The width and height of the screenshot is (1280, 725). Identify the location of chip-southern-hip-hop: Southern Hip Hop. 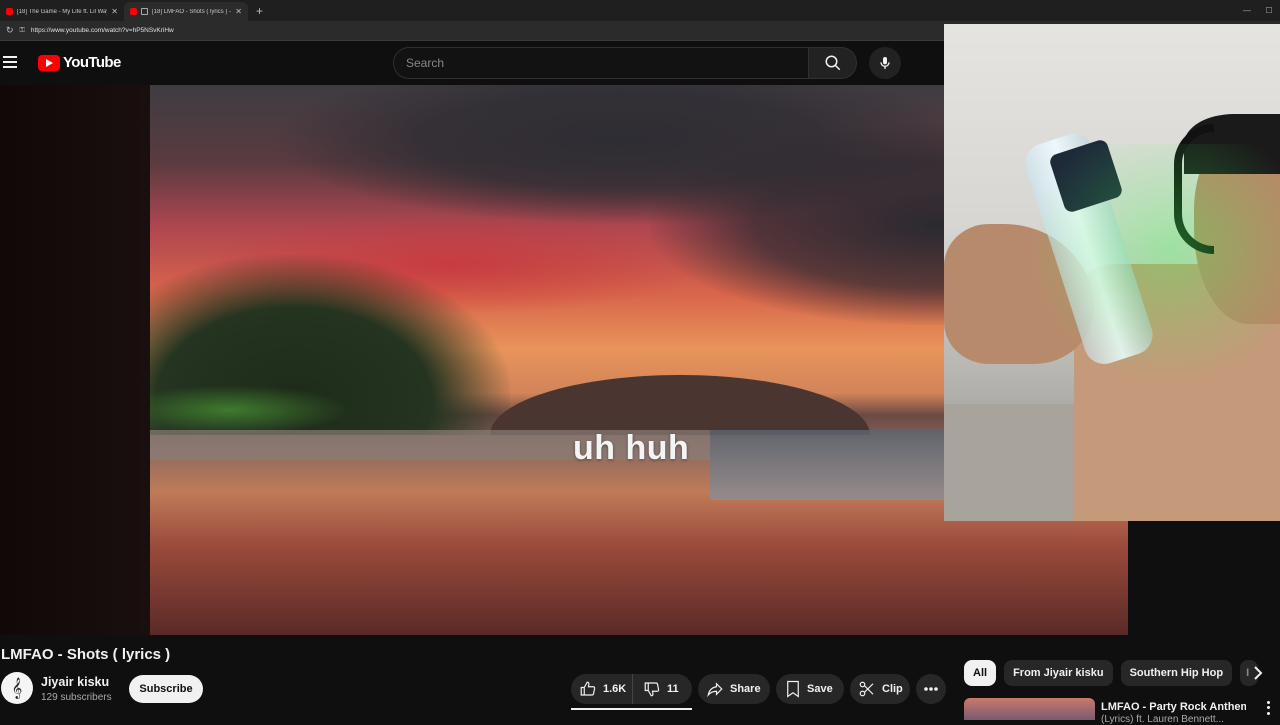
(1176, 673).